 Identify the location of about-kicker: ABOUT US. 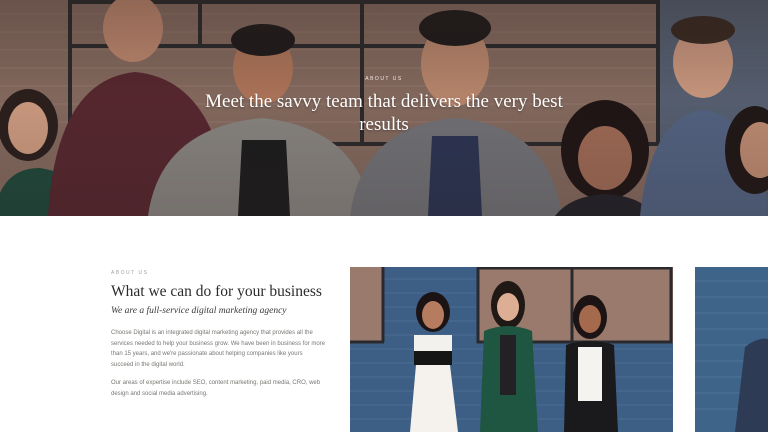
(130, 273).